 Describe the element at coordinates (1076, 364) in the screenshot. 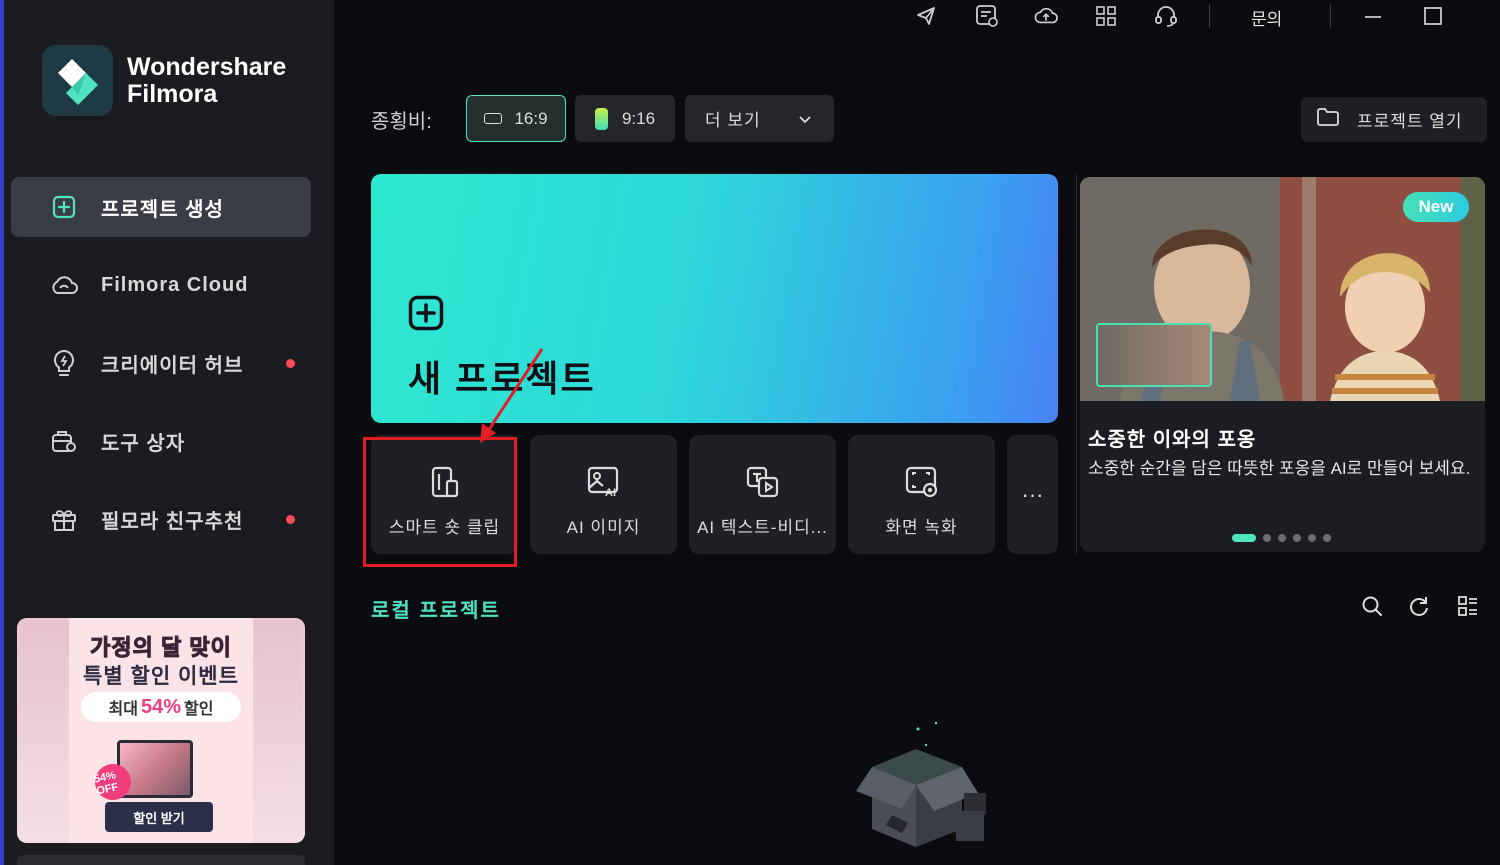

I see `section-divider` at that location.